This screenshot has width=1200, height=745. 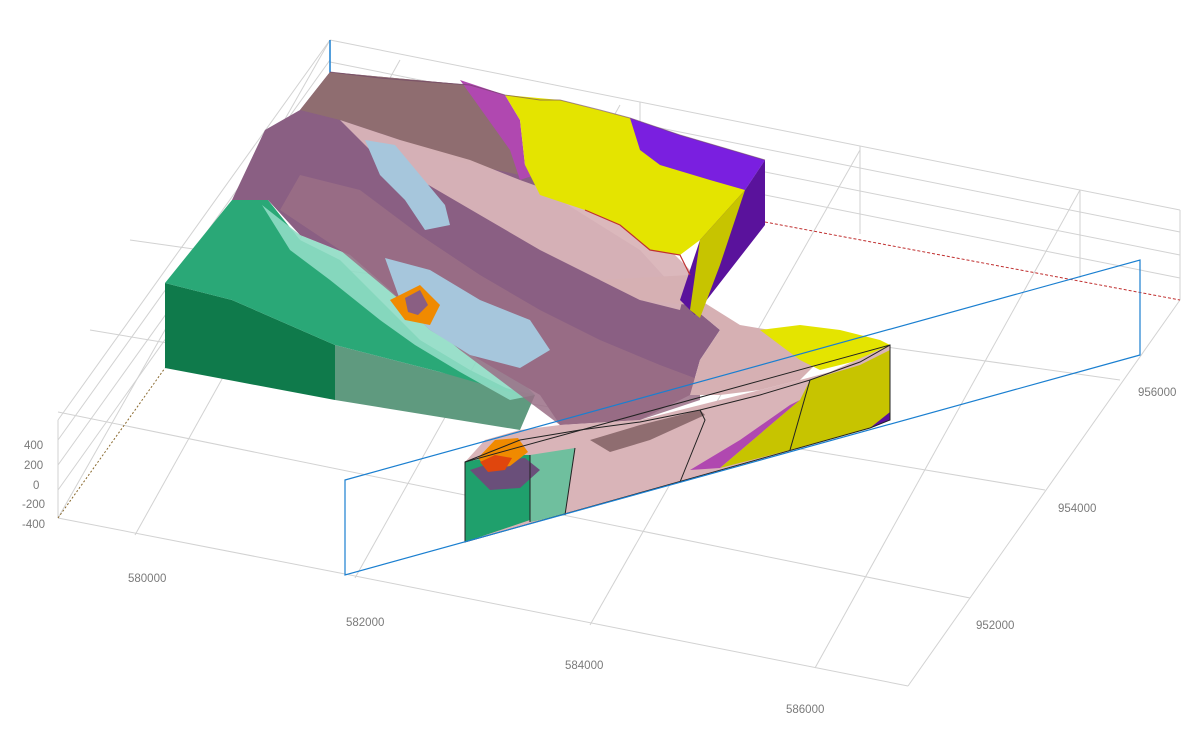 I want to click on z-tick: -200, so click(x=33, y=505).